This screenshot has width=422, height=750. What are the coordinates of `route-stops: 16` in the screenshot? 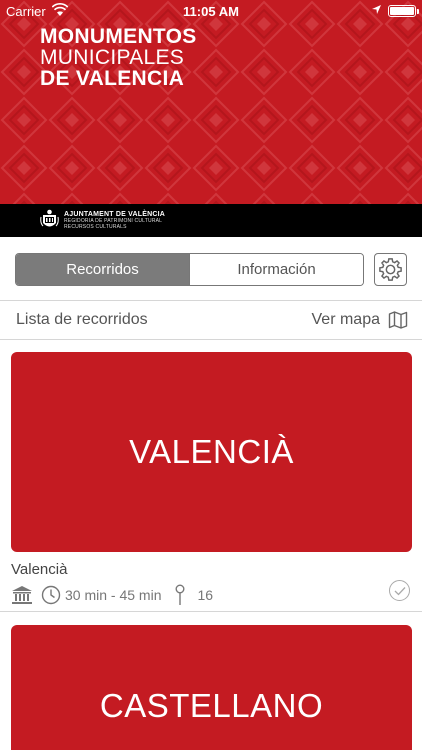 It's located at (205, 595).